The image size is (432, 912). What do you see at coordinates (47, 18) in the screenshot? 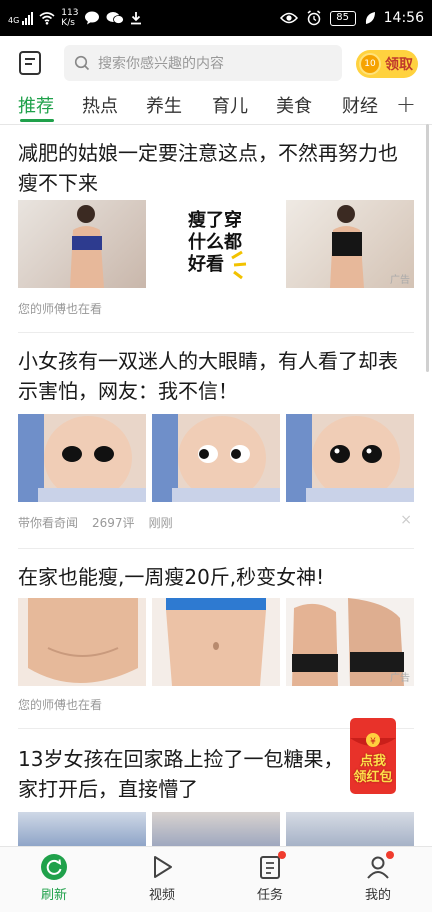
I see `wifi-icon` at bounding box center [47, 18].